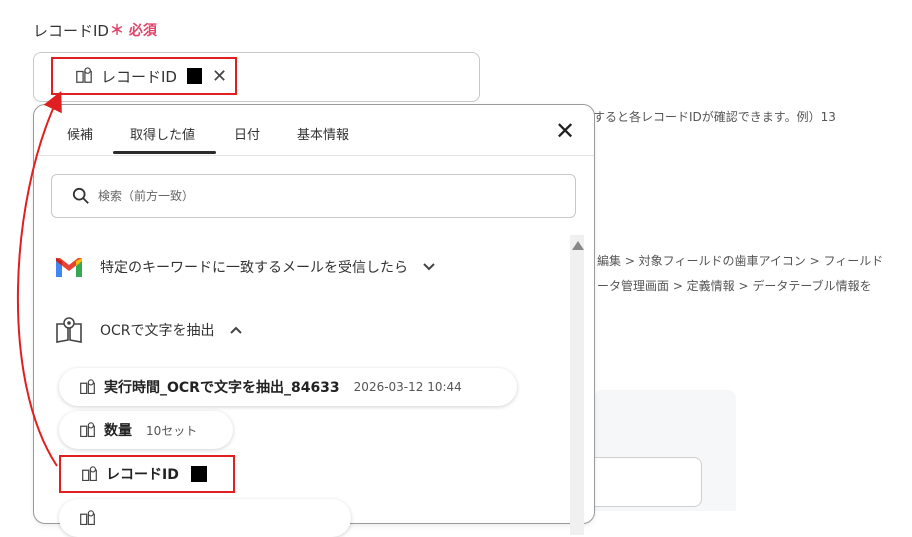  I want to click on tab-candidates: 候補, so click(80, 133).